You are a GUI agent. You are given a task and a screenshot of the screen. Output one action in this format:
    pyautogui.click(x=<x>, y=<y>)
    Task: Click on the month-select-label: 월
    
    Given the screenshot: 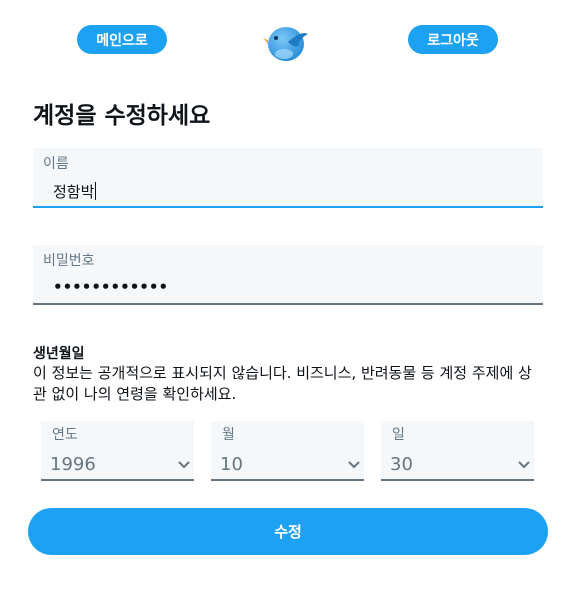 What is the action you would take?
    pyautogui.click(x=228, y=435)
    